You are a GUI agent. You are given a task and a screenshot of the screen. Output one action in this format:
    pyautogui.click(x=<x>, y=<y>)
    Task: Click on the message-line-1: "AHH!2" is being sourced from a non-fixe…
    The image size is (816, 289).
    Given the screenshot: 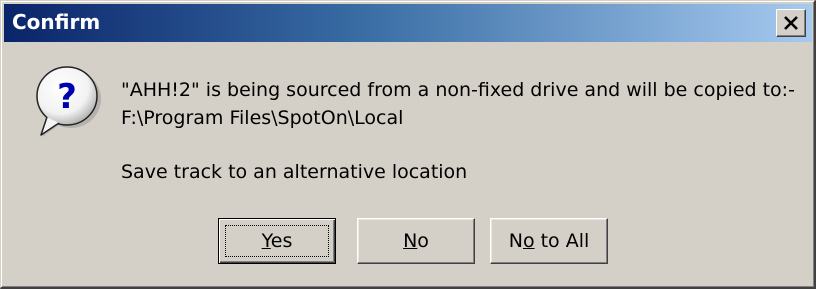 What is the action you would take?
    pyautogui.click(x=458, y=90)
    